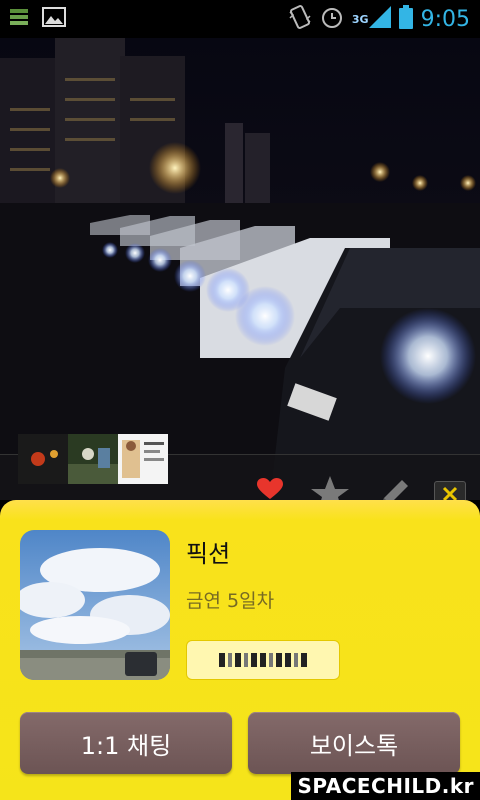 The width and height of the screenshot is (480, 800). I want to click on avatar, so click(95, 605).